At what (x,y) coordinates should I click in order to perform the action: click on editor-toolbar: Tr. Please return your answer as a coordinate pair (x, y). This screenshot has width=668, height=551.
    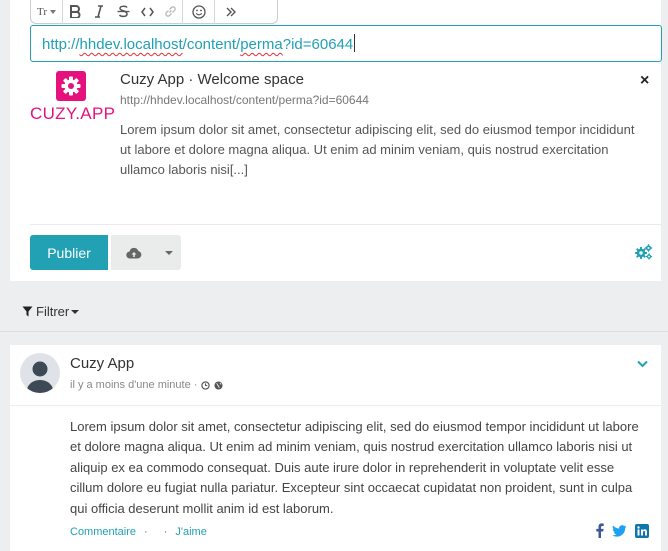
    Looking at the image, I should click on (154, 12).